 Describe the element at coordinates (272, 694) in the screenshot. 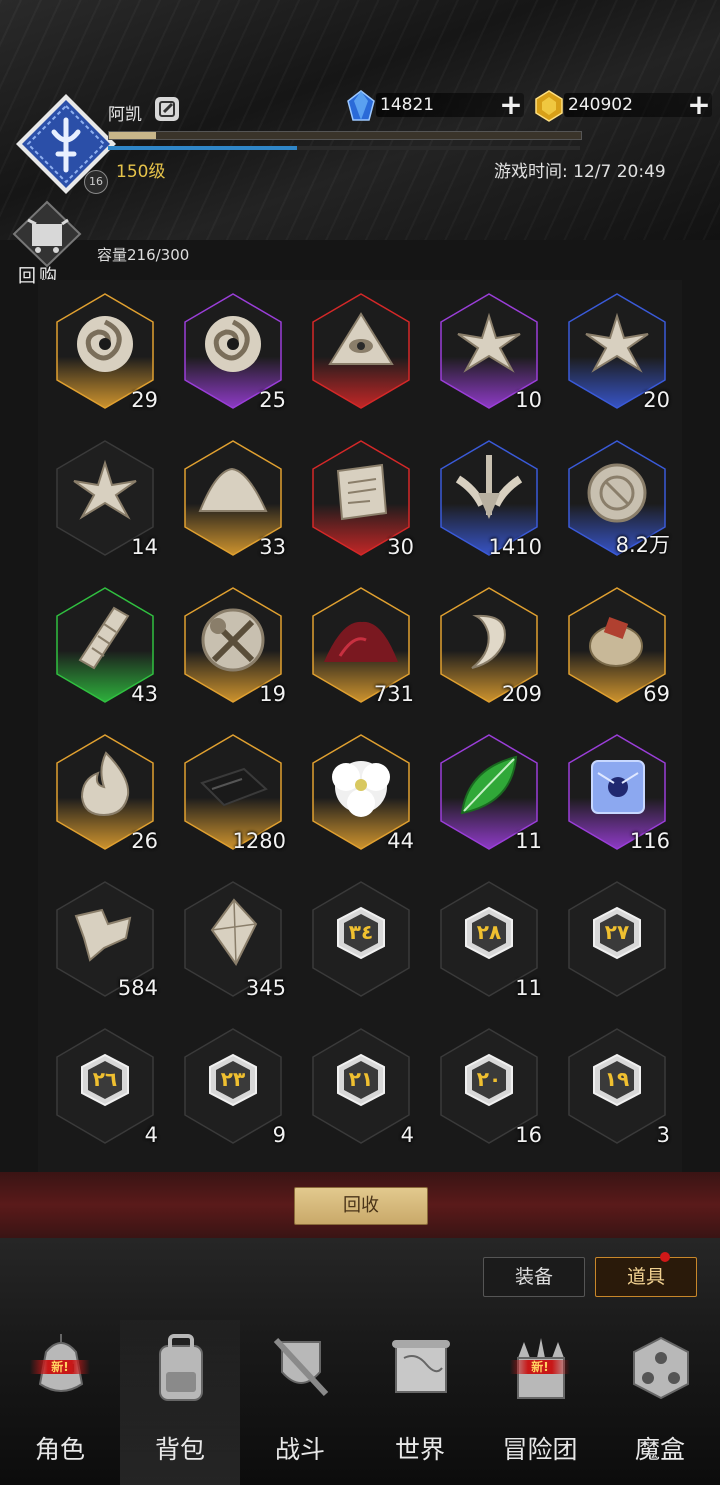

I see `item-count: 19` at that location.